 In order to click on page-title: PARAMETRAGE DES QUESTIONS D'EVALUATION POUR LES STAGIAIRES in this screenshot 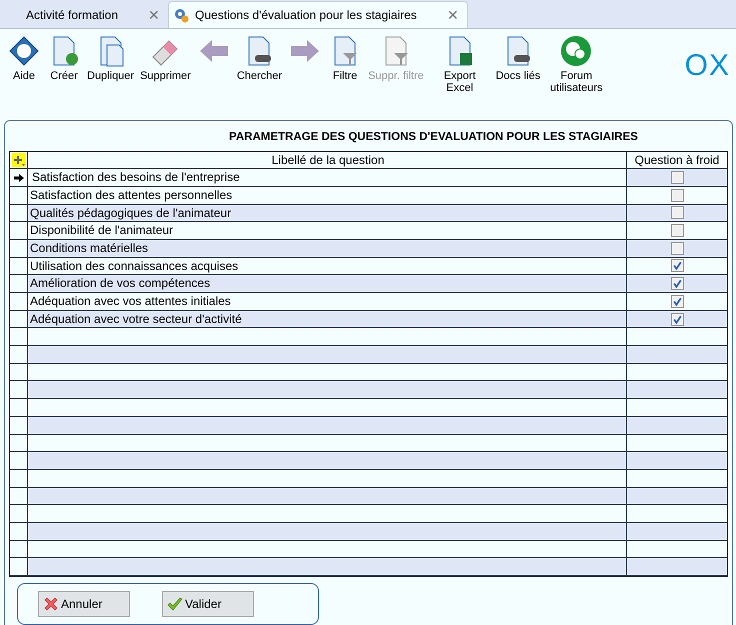, I will do `click(433, 137)`.